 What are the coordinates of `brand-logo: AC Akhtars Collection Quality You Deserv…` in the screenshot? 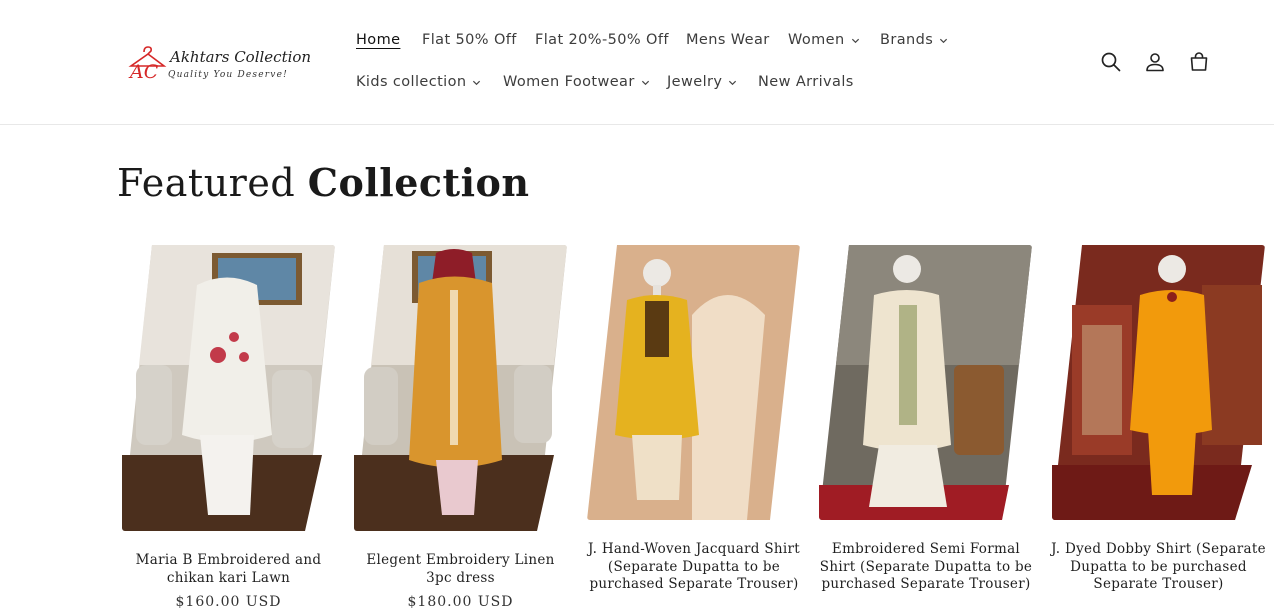 It's located at (219, 62).